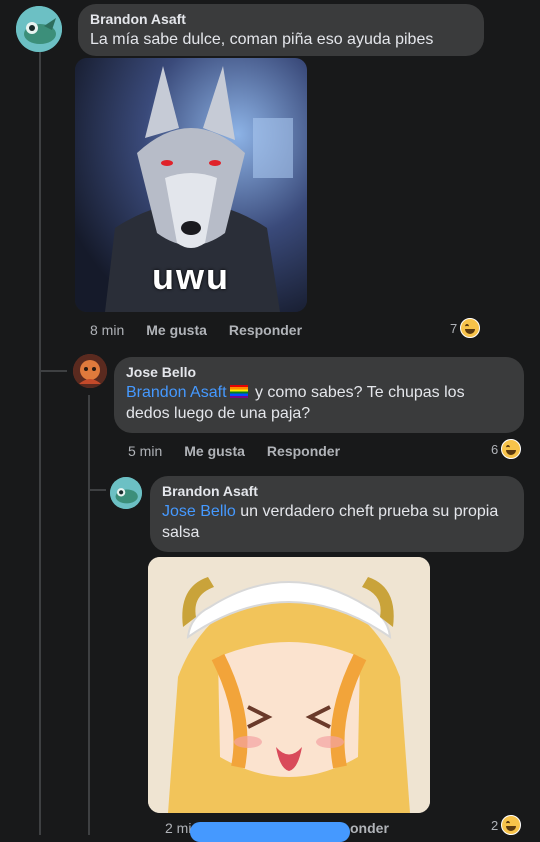 This screenshot has width=540, height=842. I want to click on reaction-number: 2, so click(495, 825).